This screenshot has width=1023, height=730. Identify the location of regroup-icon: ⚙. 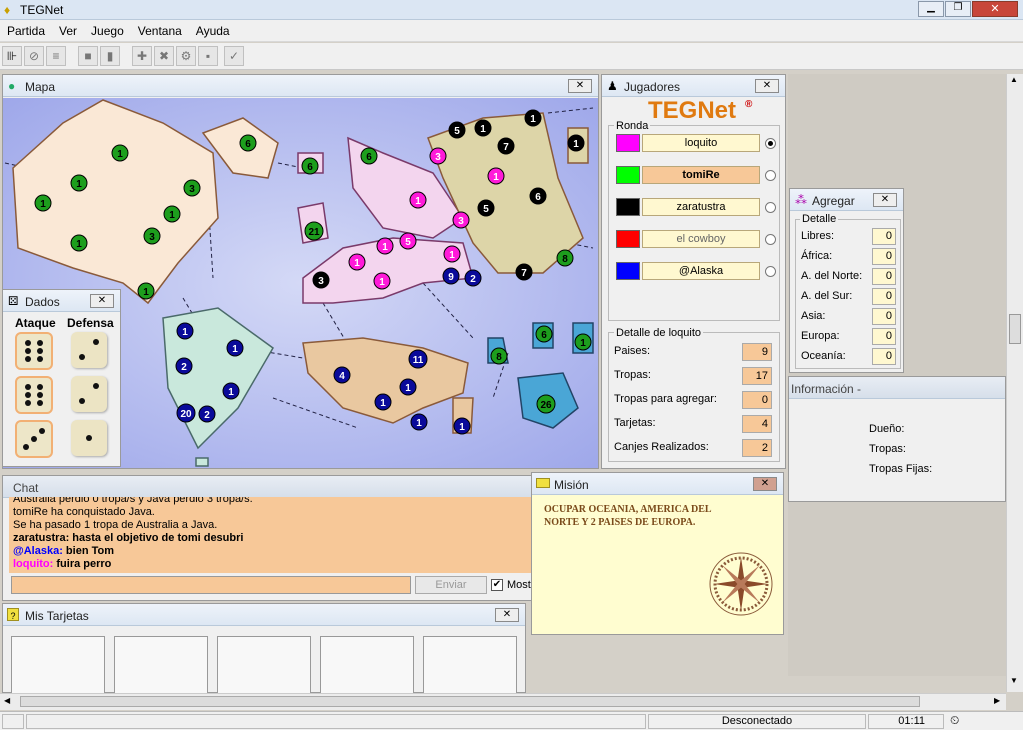
(186, 56).